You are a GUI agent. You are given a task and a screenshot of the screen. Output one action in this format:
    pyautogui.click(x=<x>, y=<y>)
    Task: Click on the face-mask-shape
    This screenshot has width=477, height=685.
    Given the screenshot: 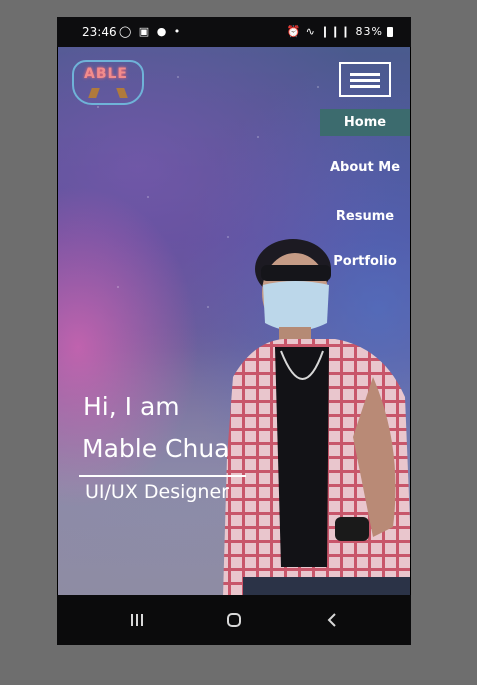 What is the action you would take?
    pyautogui.click(x=296, y=306)
    